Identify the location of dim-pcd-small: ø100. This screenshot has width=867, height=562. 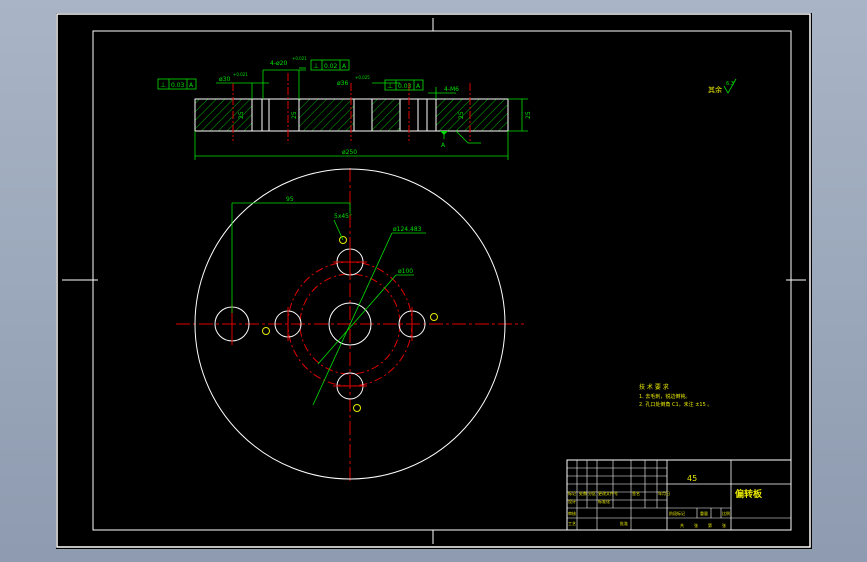
(405, 271).